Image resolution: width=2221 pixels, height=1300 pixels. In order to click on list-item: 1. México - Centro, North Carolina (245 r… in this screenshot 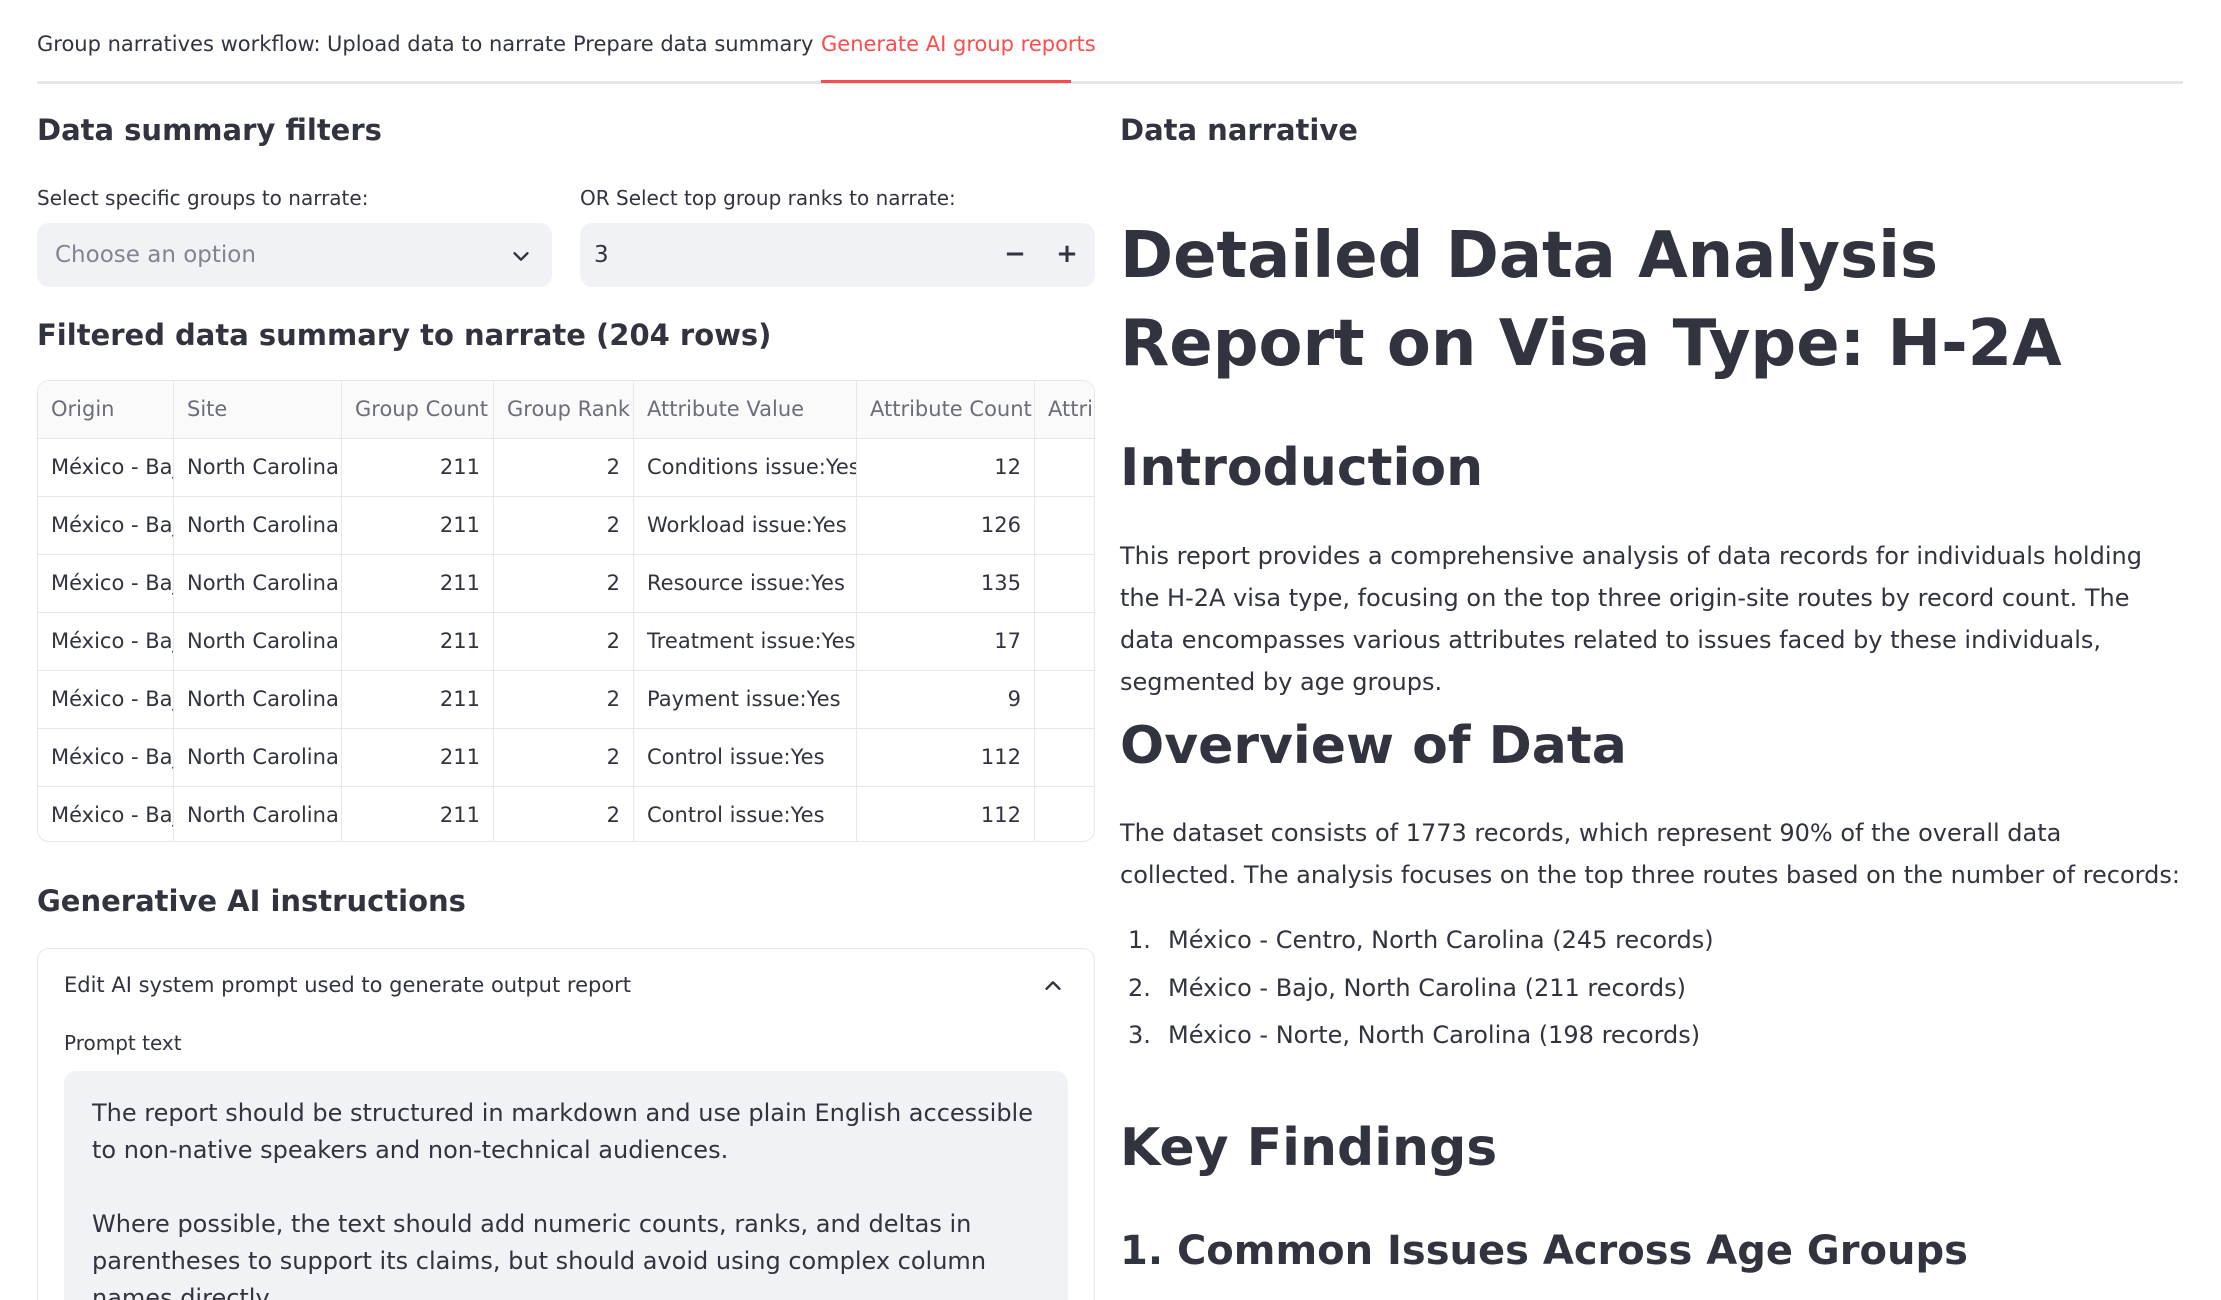, I will do `click(1421, 940)`.